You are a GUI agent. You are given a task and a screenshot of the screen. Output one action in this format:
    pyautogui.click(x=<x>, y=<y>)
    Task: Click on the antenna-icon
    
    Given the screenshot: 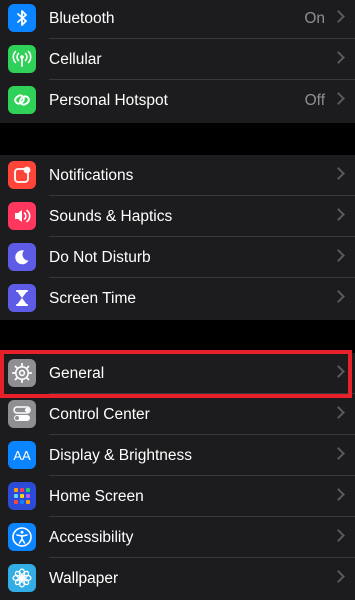 What is the action you would take?
    pyautogui.click(x=22, y=59)
    